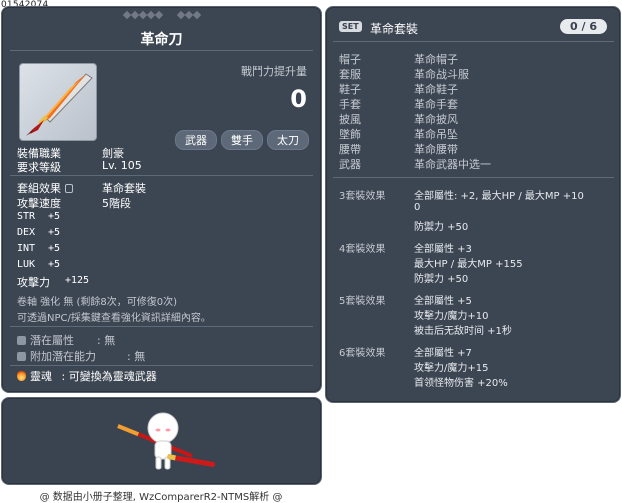 Image resolution: width=622 pixels, height=503 pixels. What do you see at coordinates (26, 264) in the screenshot?
I see `stat-name: LUK` at bounding box center [26, 264].